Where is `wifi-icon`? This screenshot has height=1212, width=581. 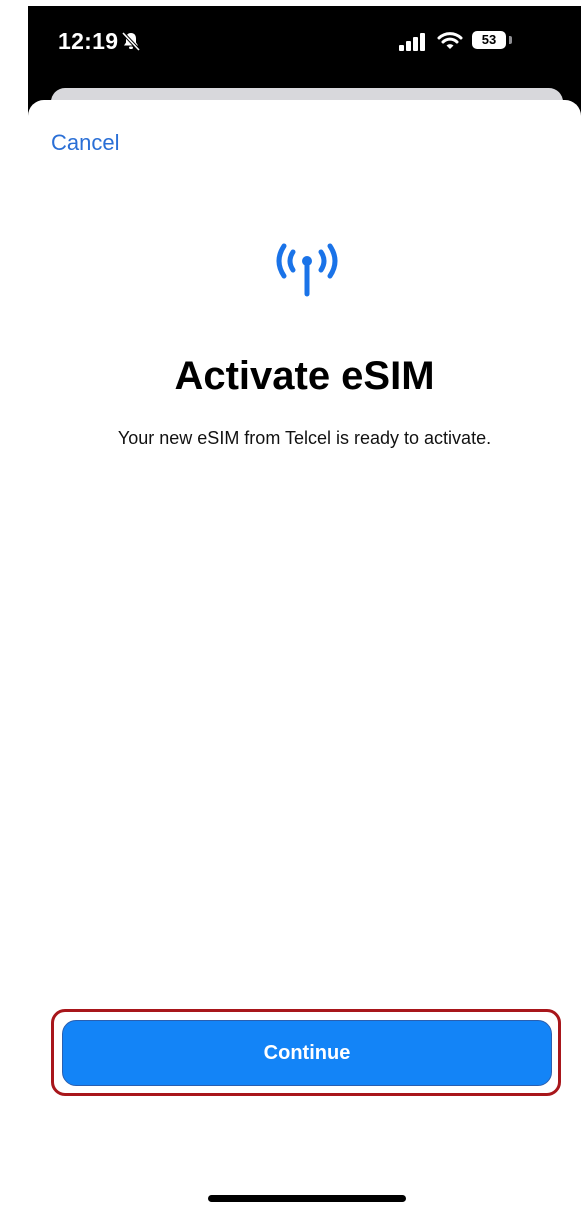
wifi-icon is located at coordinates (450, 40).